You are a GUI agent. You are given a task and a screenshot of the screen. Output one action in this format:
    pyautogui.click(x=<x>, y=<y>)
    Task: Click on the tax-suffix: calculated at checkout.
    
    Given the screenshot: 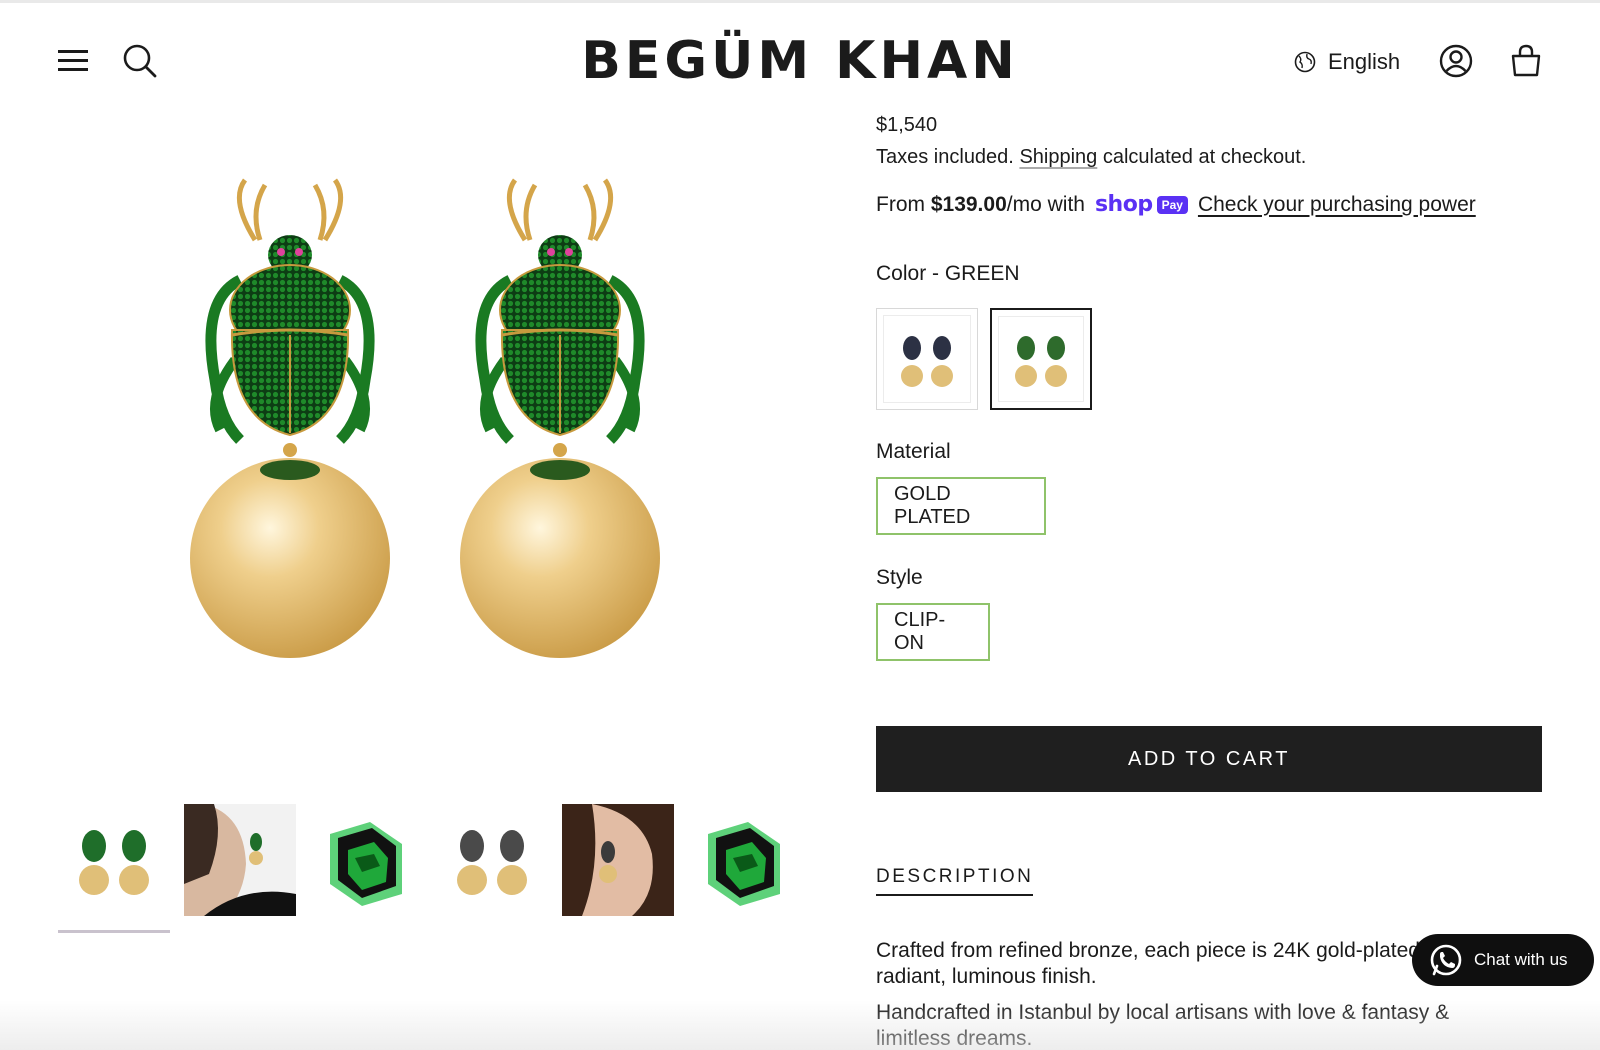 What is the action you would take?
    pyautogui.click(x=1204, y=157)
    